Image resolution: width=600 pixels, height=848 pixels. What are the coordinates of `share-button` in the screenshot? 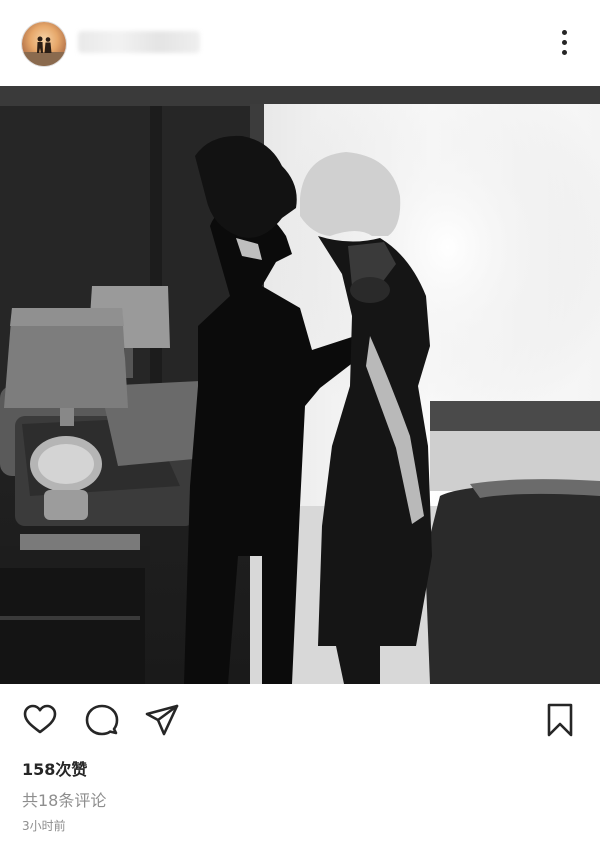 It's located at (162, 720).